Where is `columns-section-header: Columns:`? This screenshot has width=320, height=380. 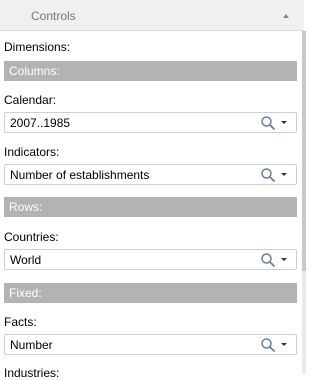
columns-section-header: Columns: is located at coordinates (150, 71).